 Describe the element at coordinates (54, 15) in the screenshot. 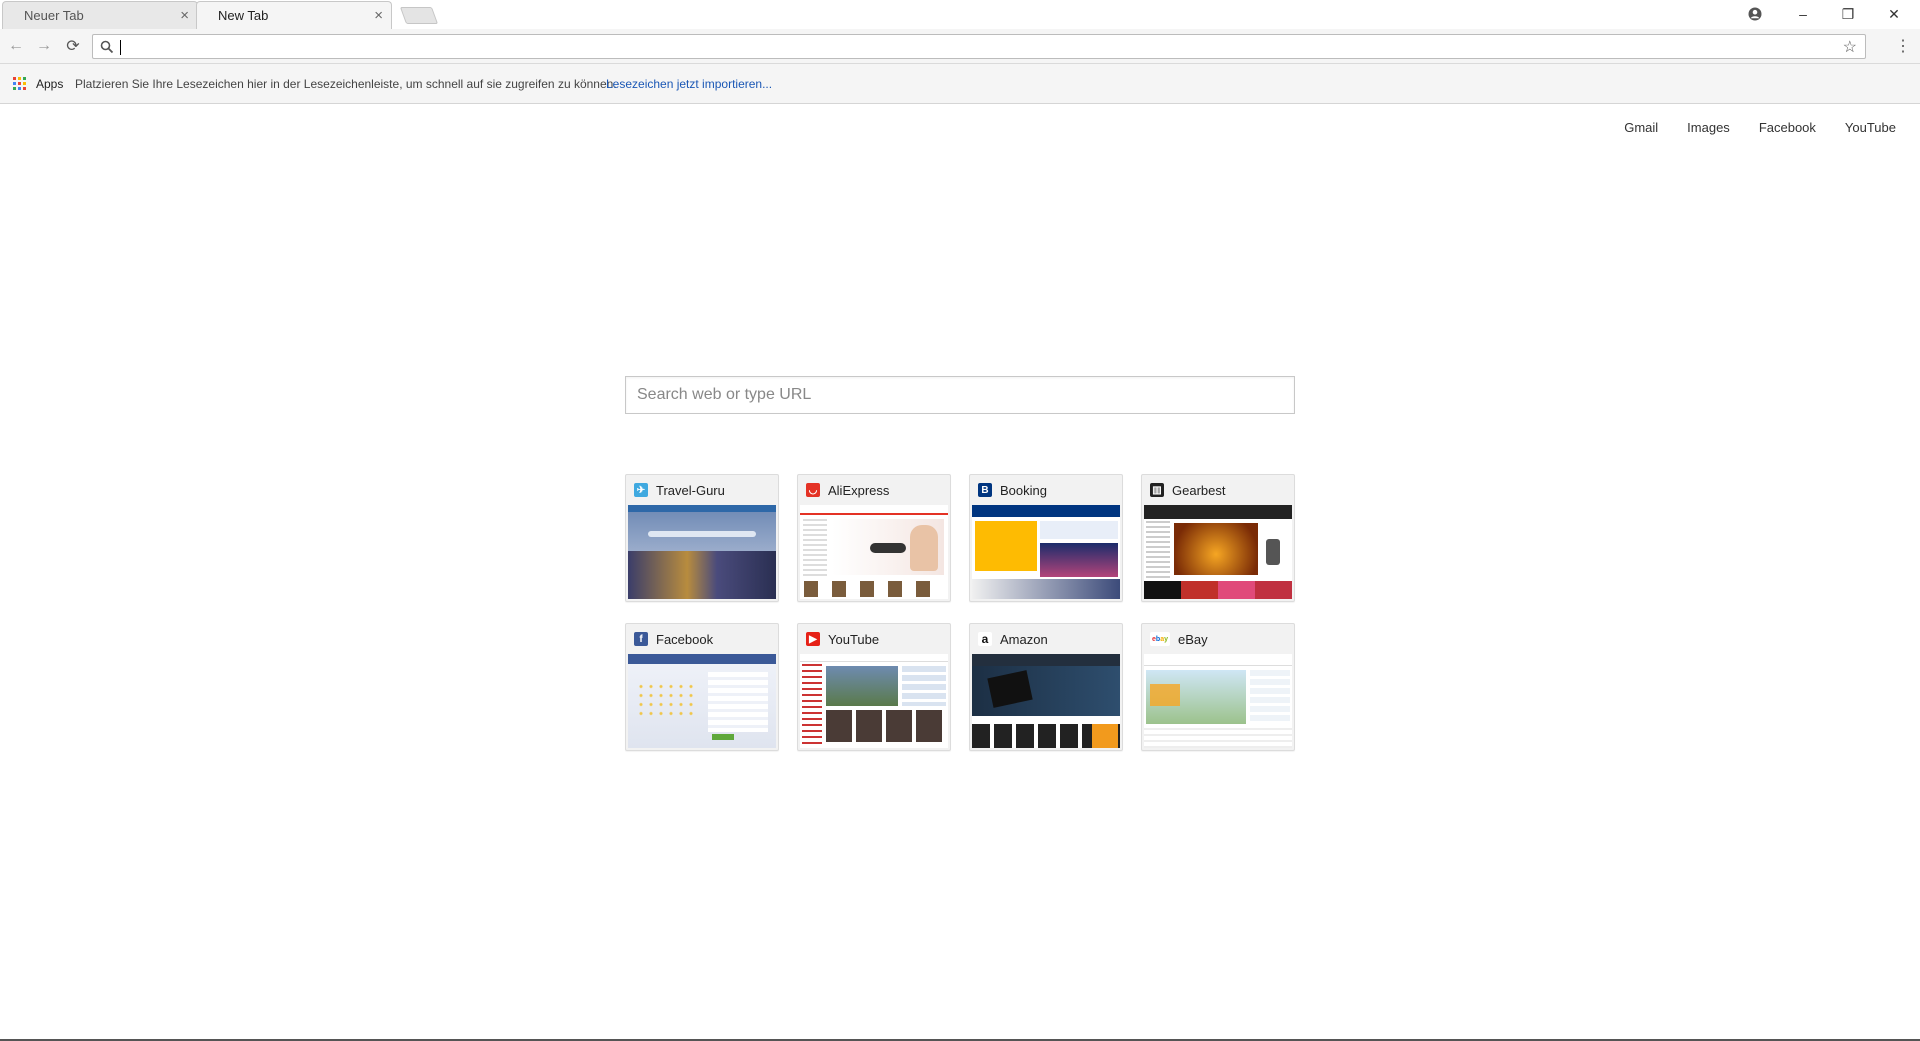

I see `tab-title: Neuer Tab` at that location.